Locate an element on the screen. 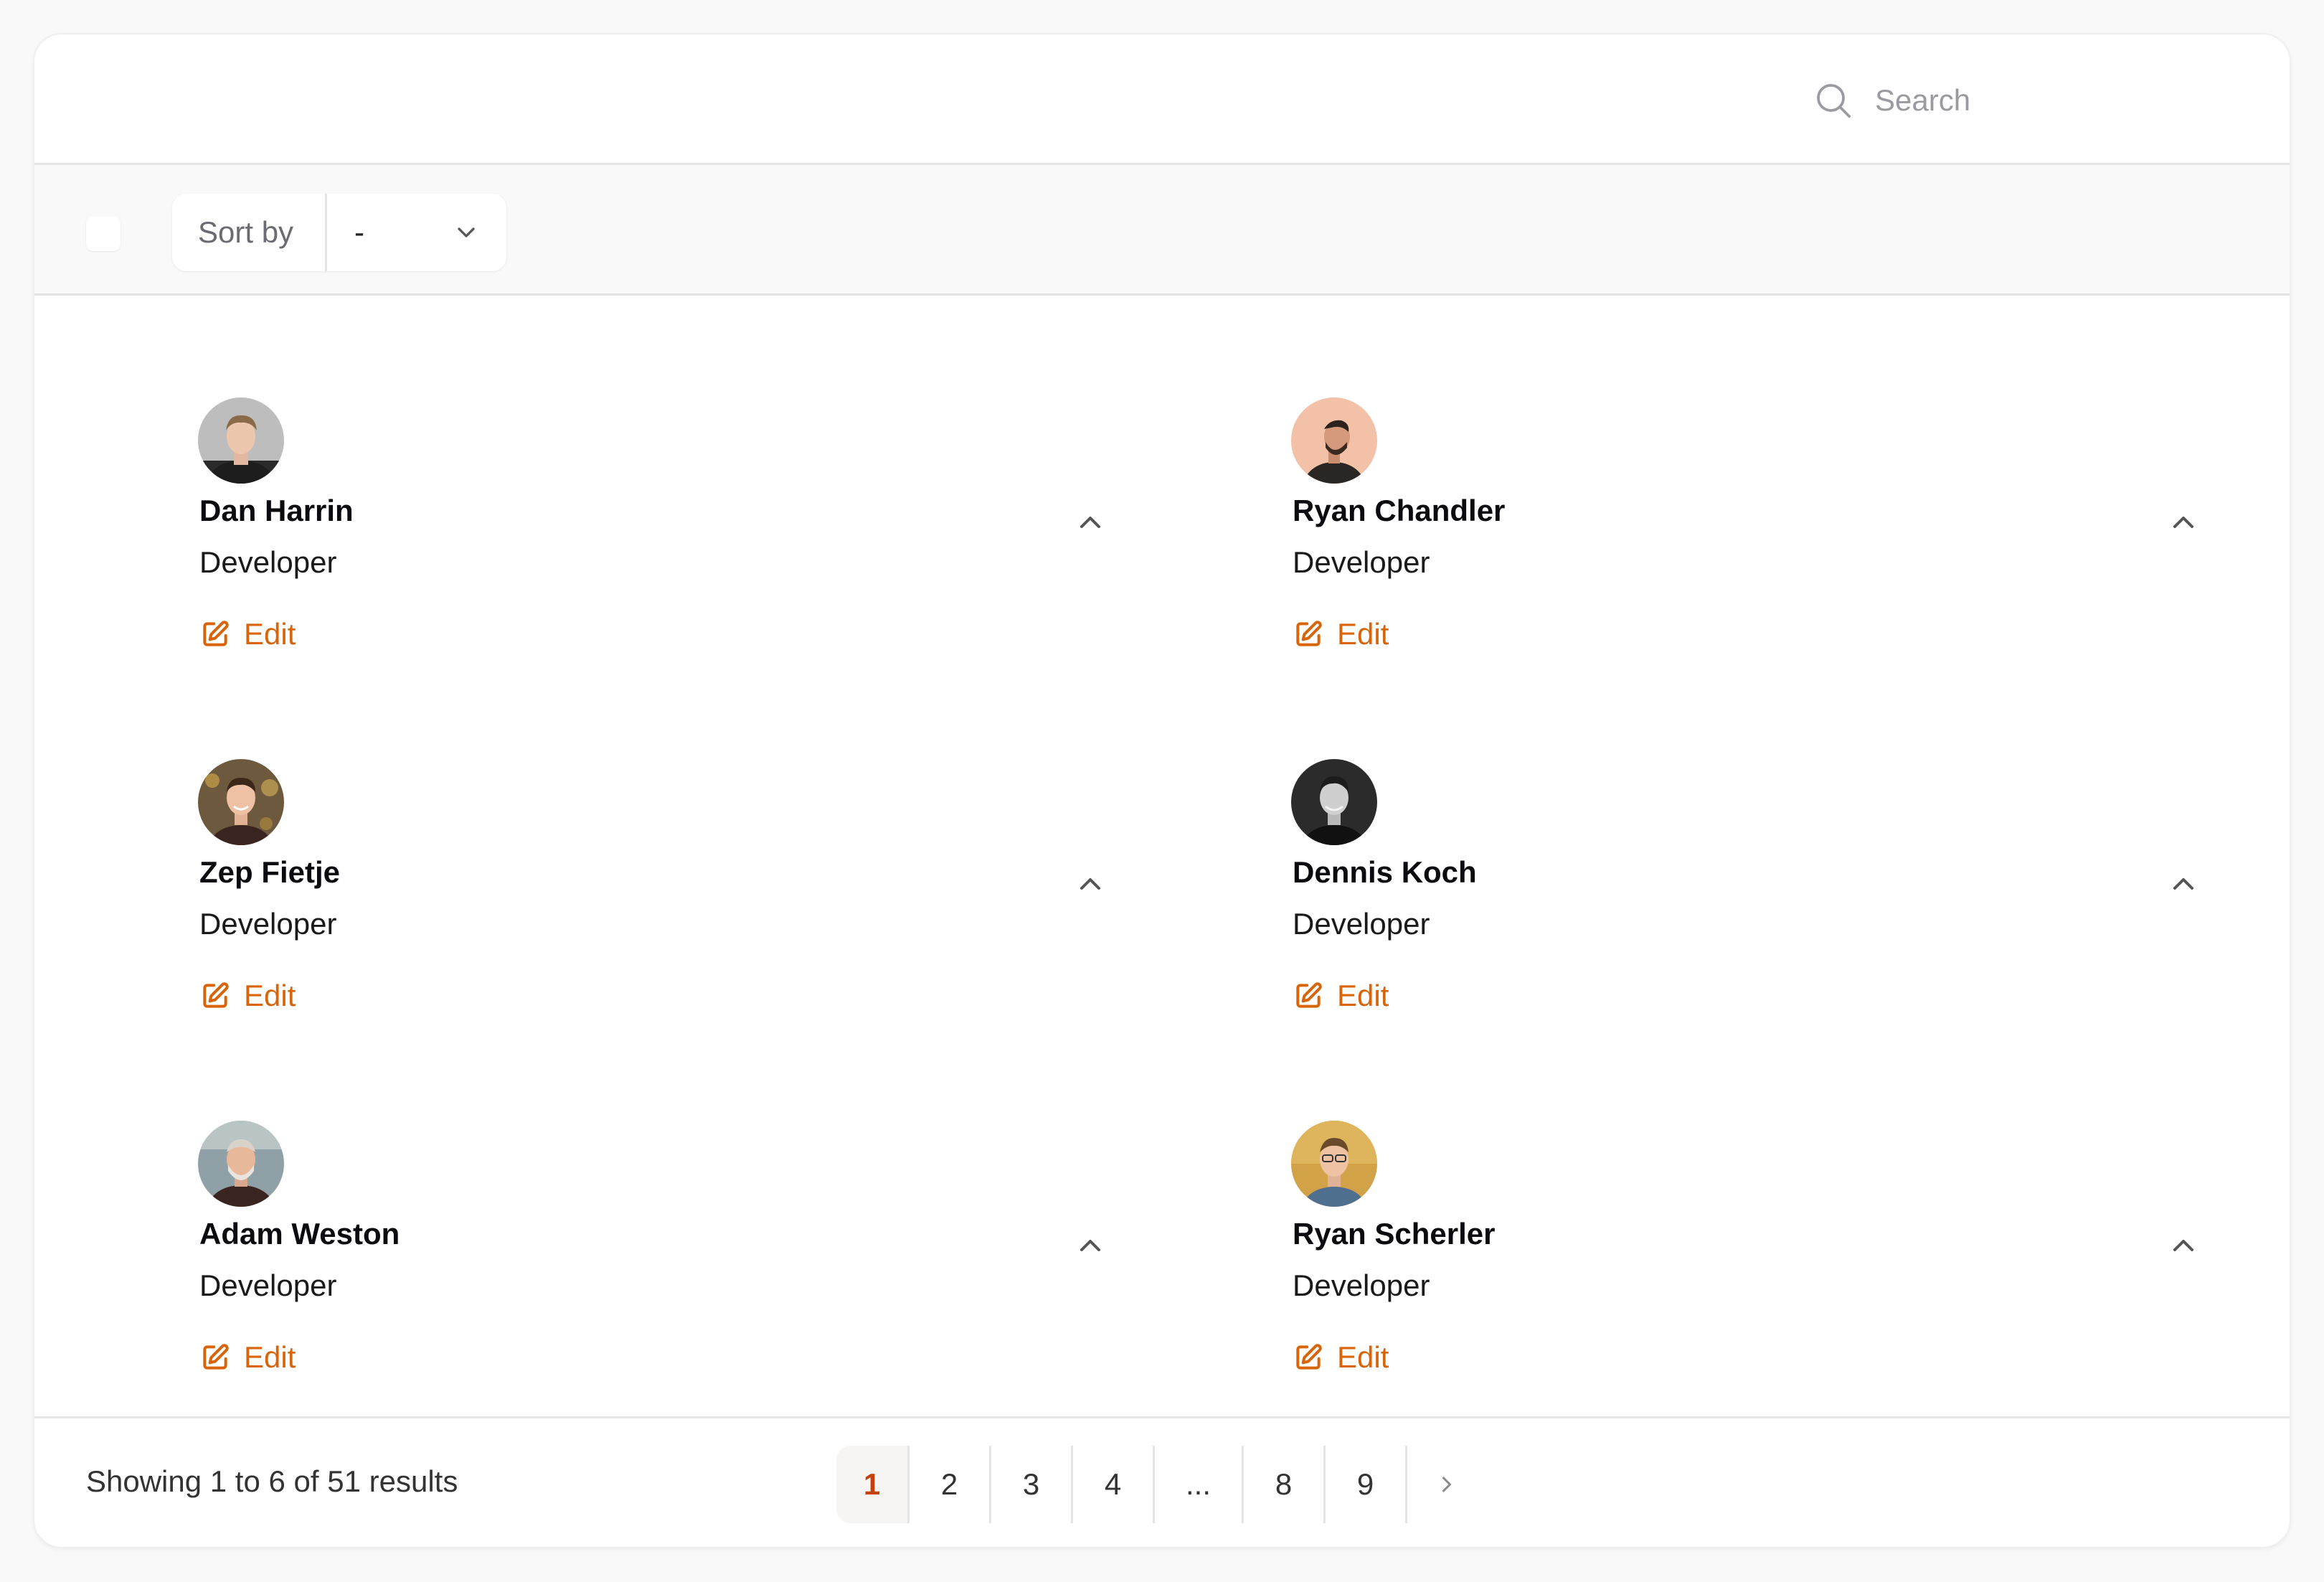 This screenshot has width=2324, height=1582. user-name: Zep Fietje is located at coordinates (270, 872).